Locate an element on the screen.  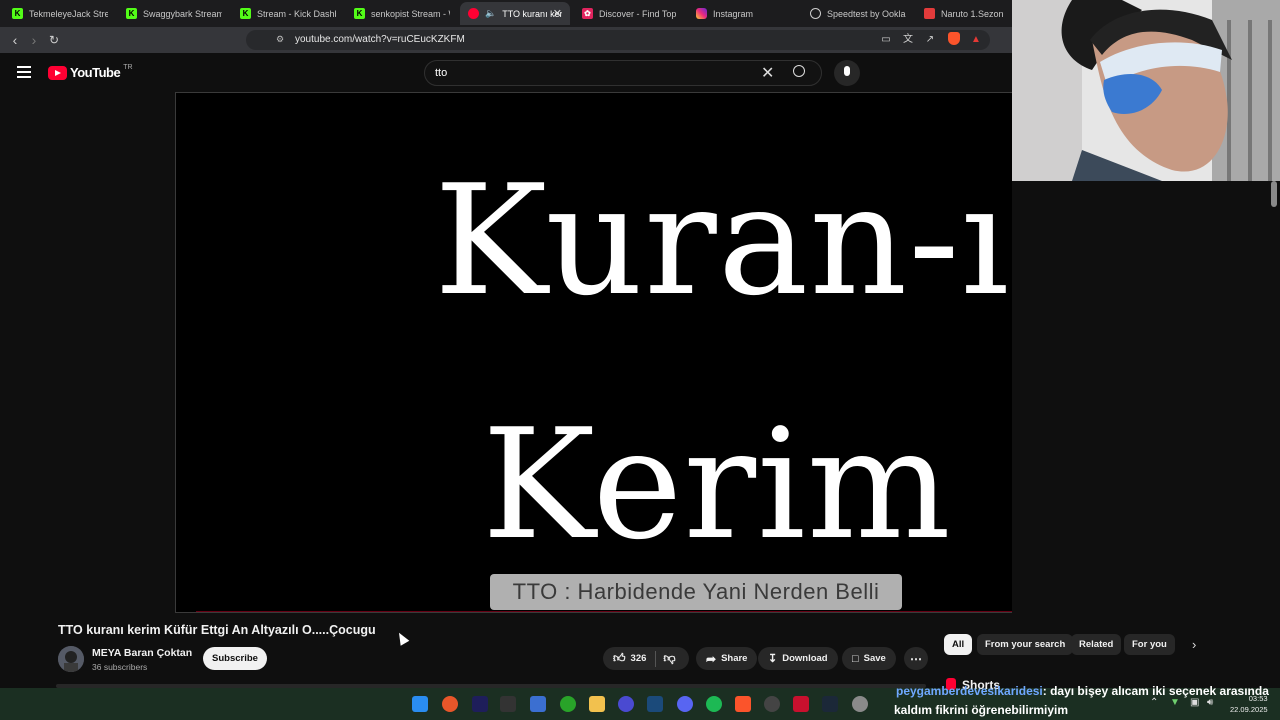
obs-icon is located at coordinates (772, 704).